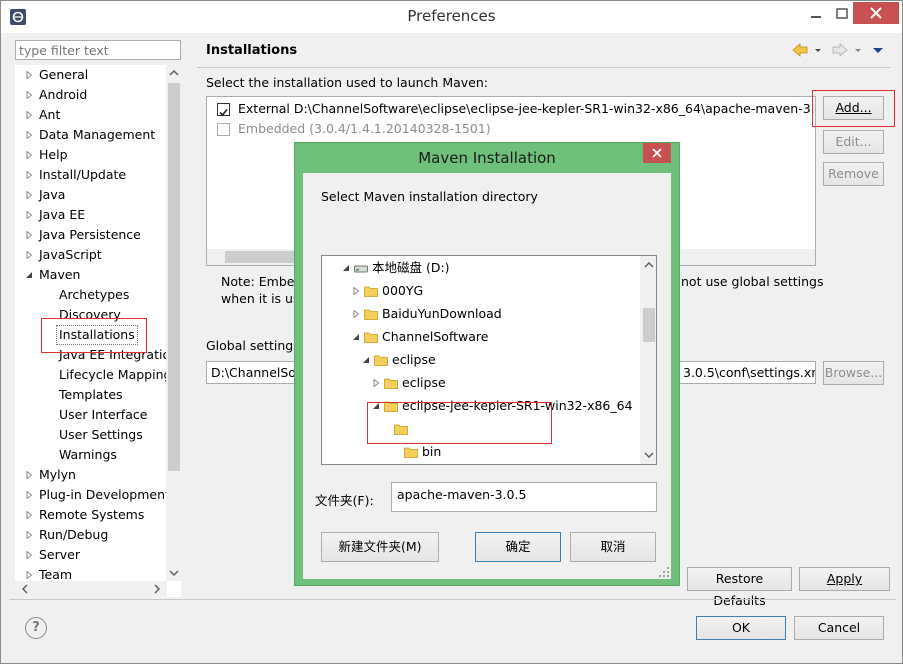  I want to click on sidebar-item-label: Run/Debug, so click(74, 534).